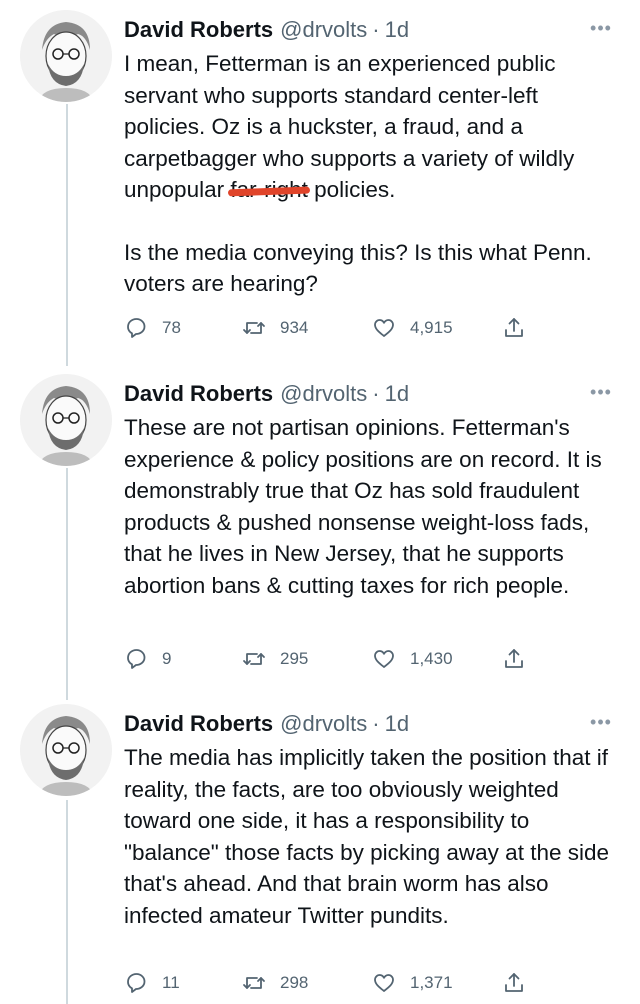  I want to click on like-button: 1,371, so click(412, 983).